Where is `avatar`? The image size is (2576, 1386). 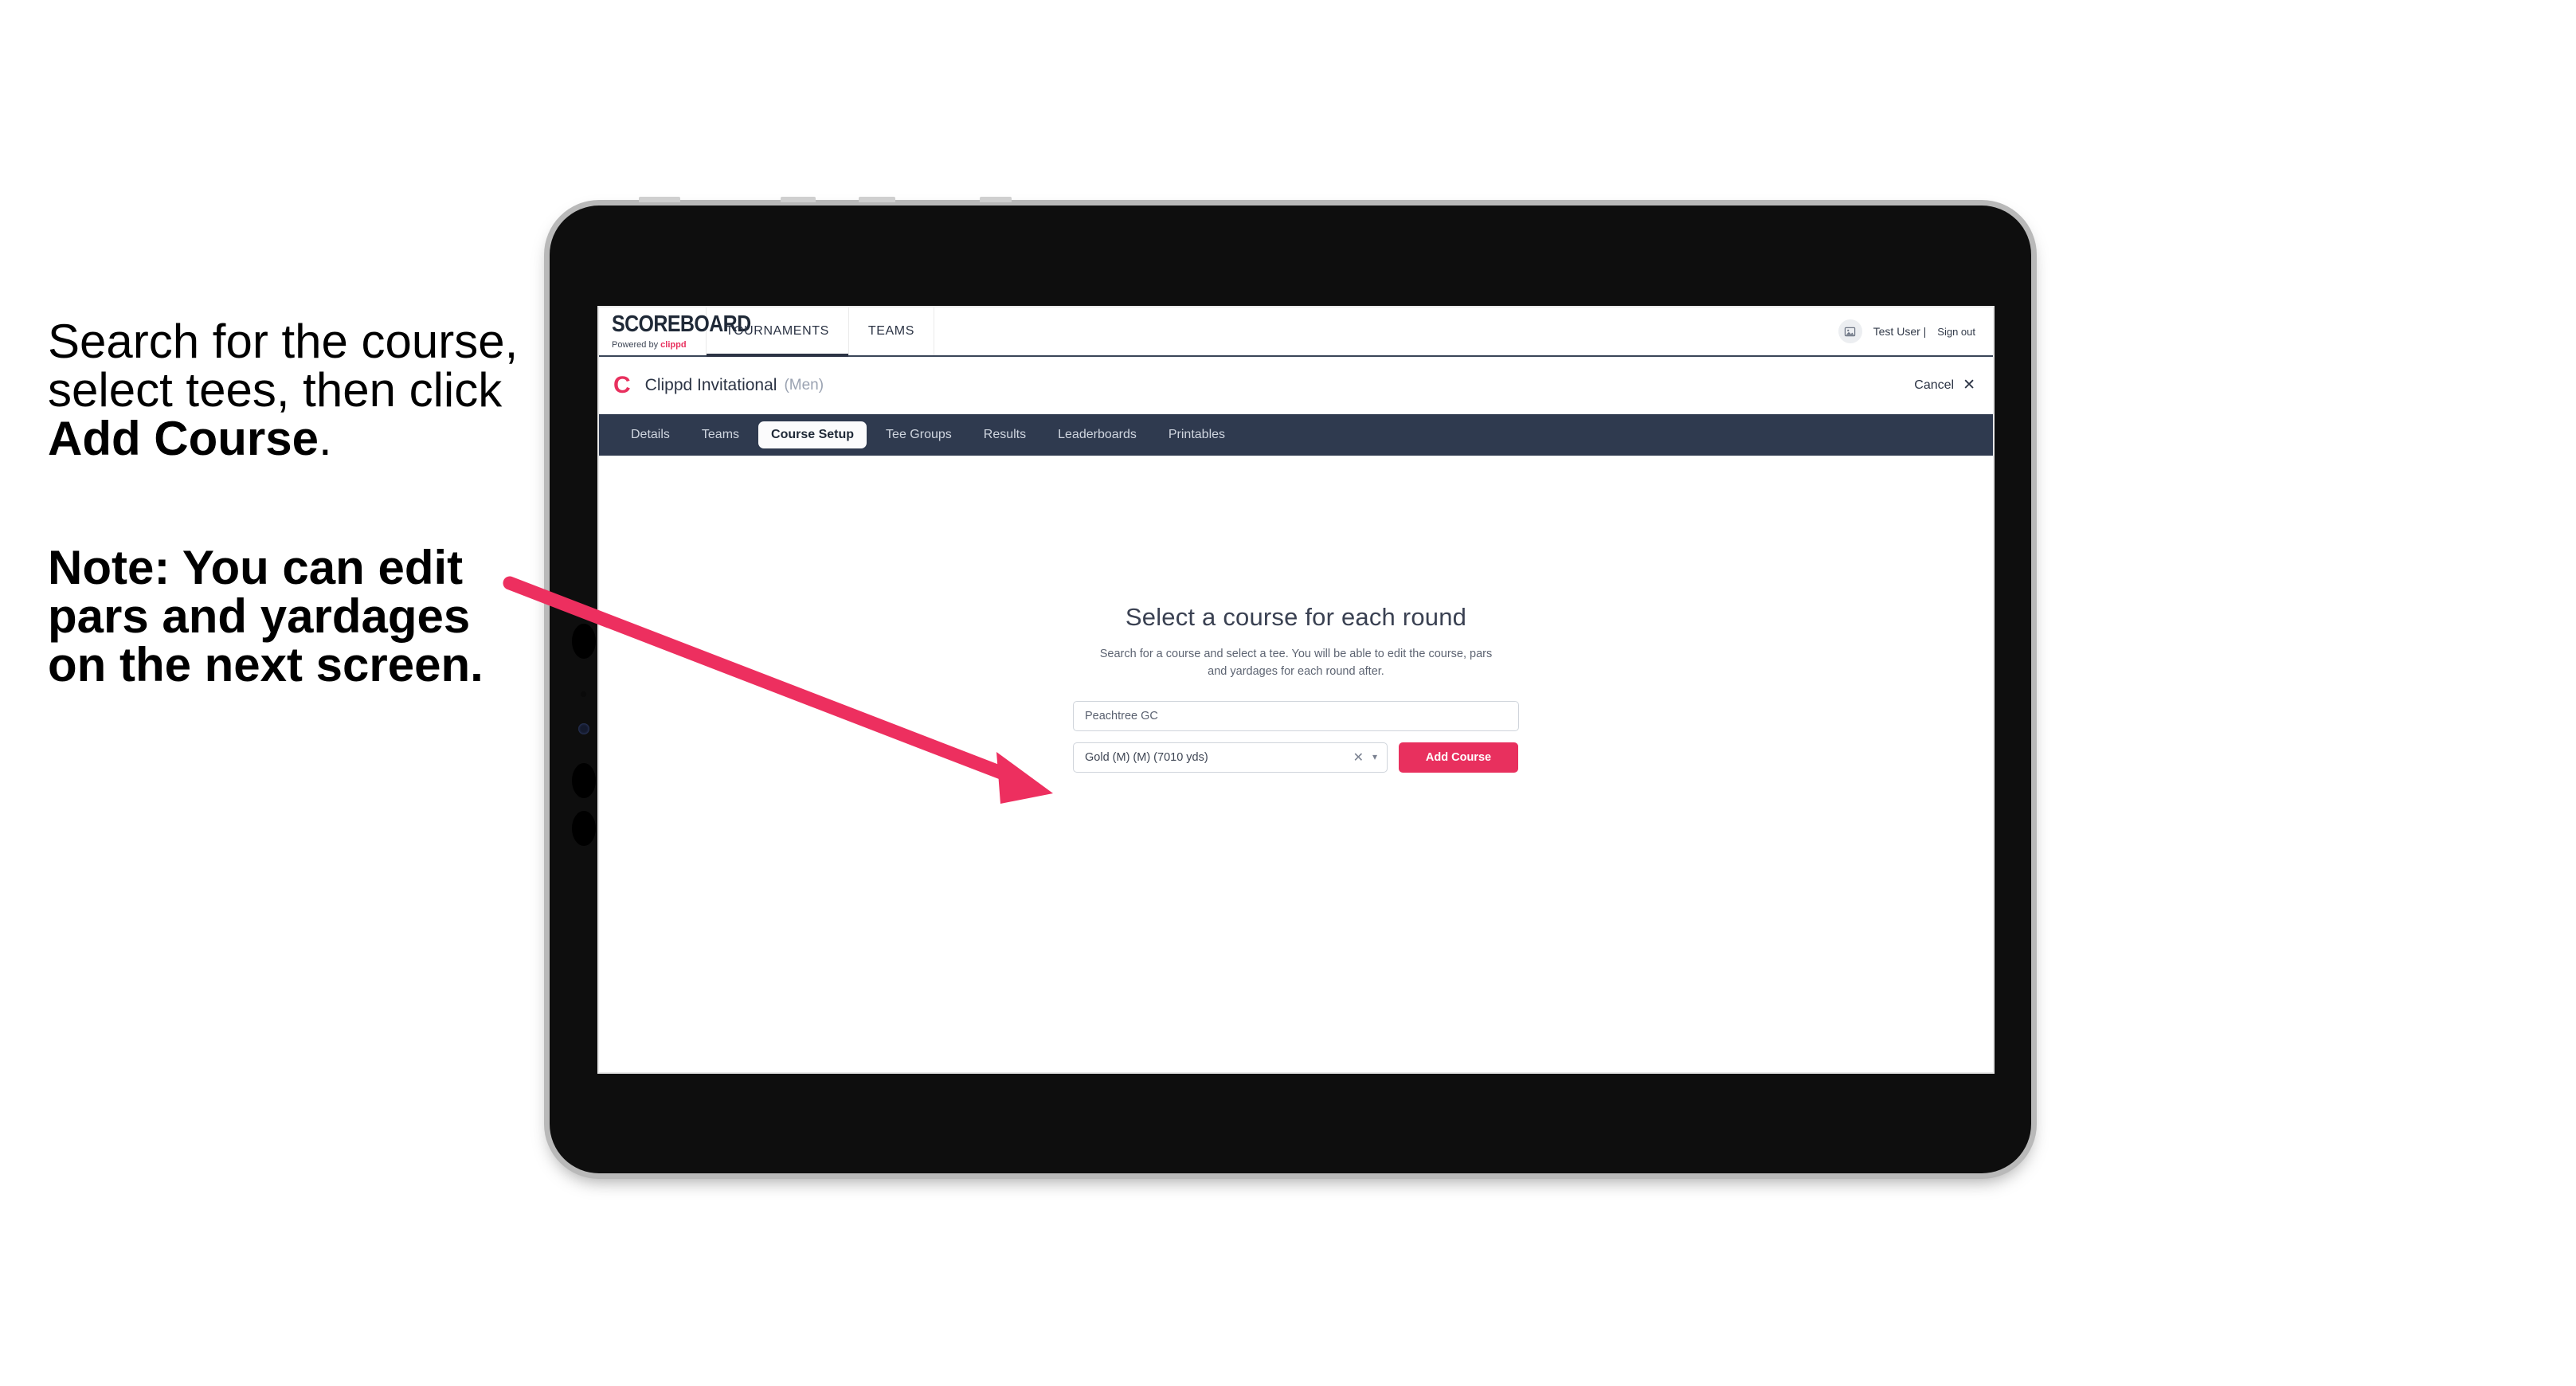 avatar is located at coordinates (1850, 331).